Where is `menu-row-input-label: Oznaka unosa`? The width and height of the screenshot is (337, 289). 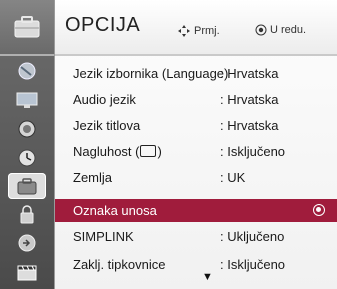
menu-row-input-label: Oznaka unosa is located at coordinates (196, 210).